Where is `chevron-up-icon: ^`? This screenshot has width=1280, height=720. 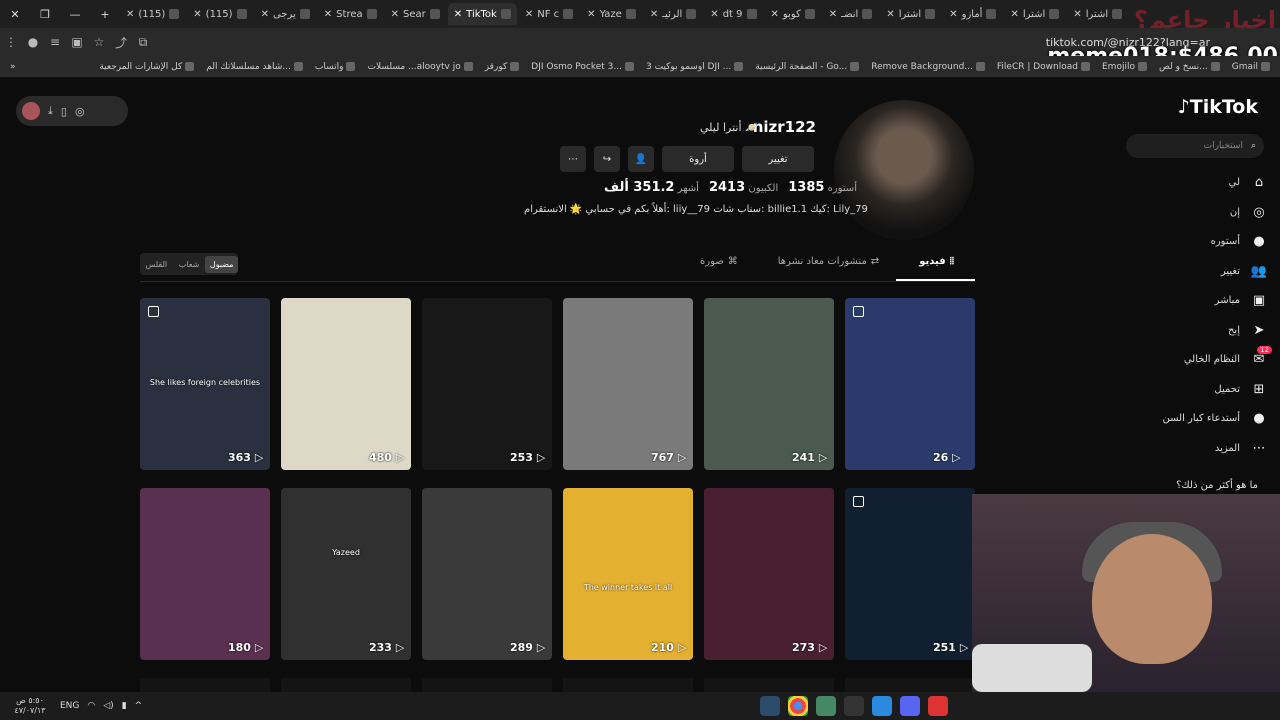
chevron-up-icon: ^ is located at coordinates (139, 706).